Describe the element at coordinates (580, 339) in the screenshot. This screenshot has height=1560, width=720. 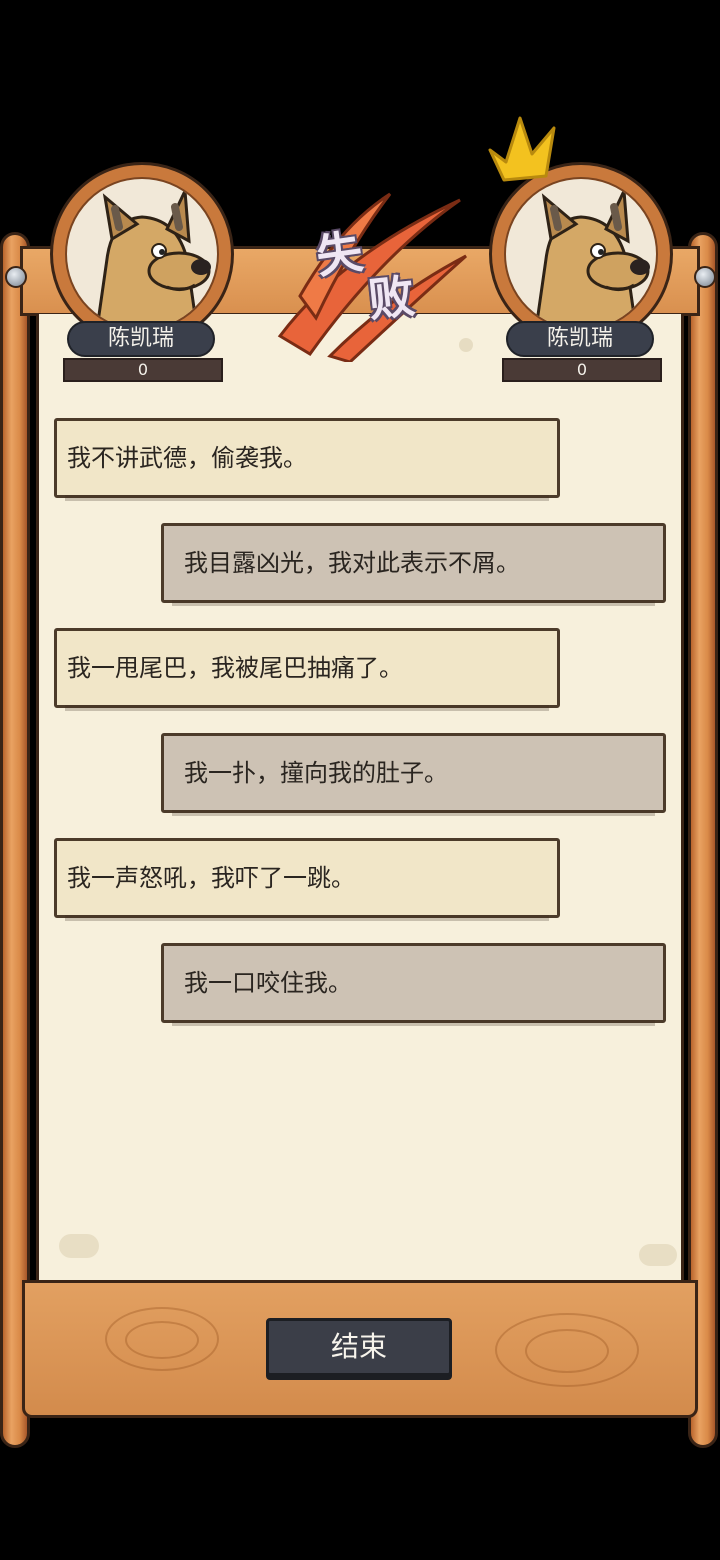
I see `player-2-name: 陈凯瑞` at that location.